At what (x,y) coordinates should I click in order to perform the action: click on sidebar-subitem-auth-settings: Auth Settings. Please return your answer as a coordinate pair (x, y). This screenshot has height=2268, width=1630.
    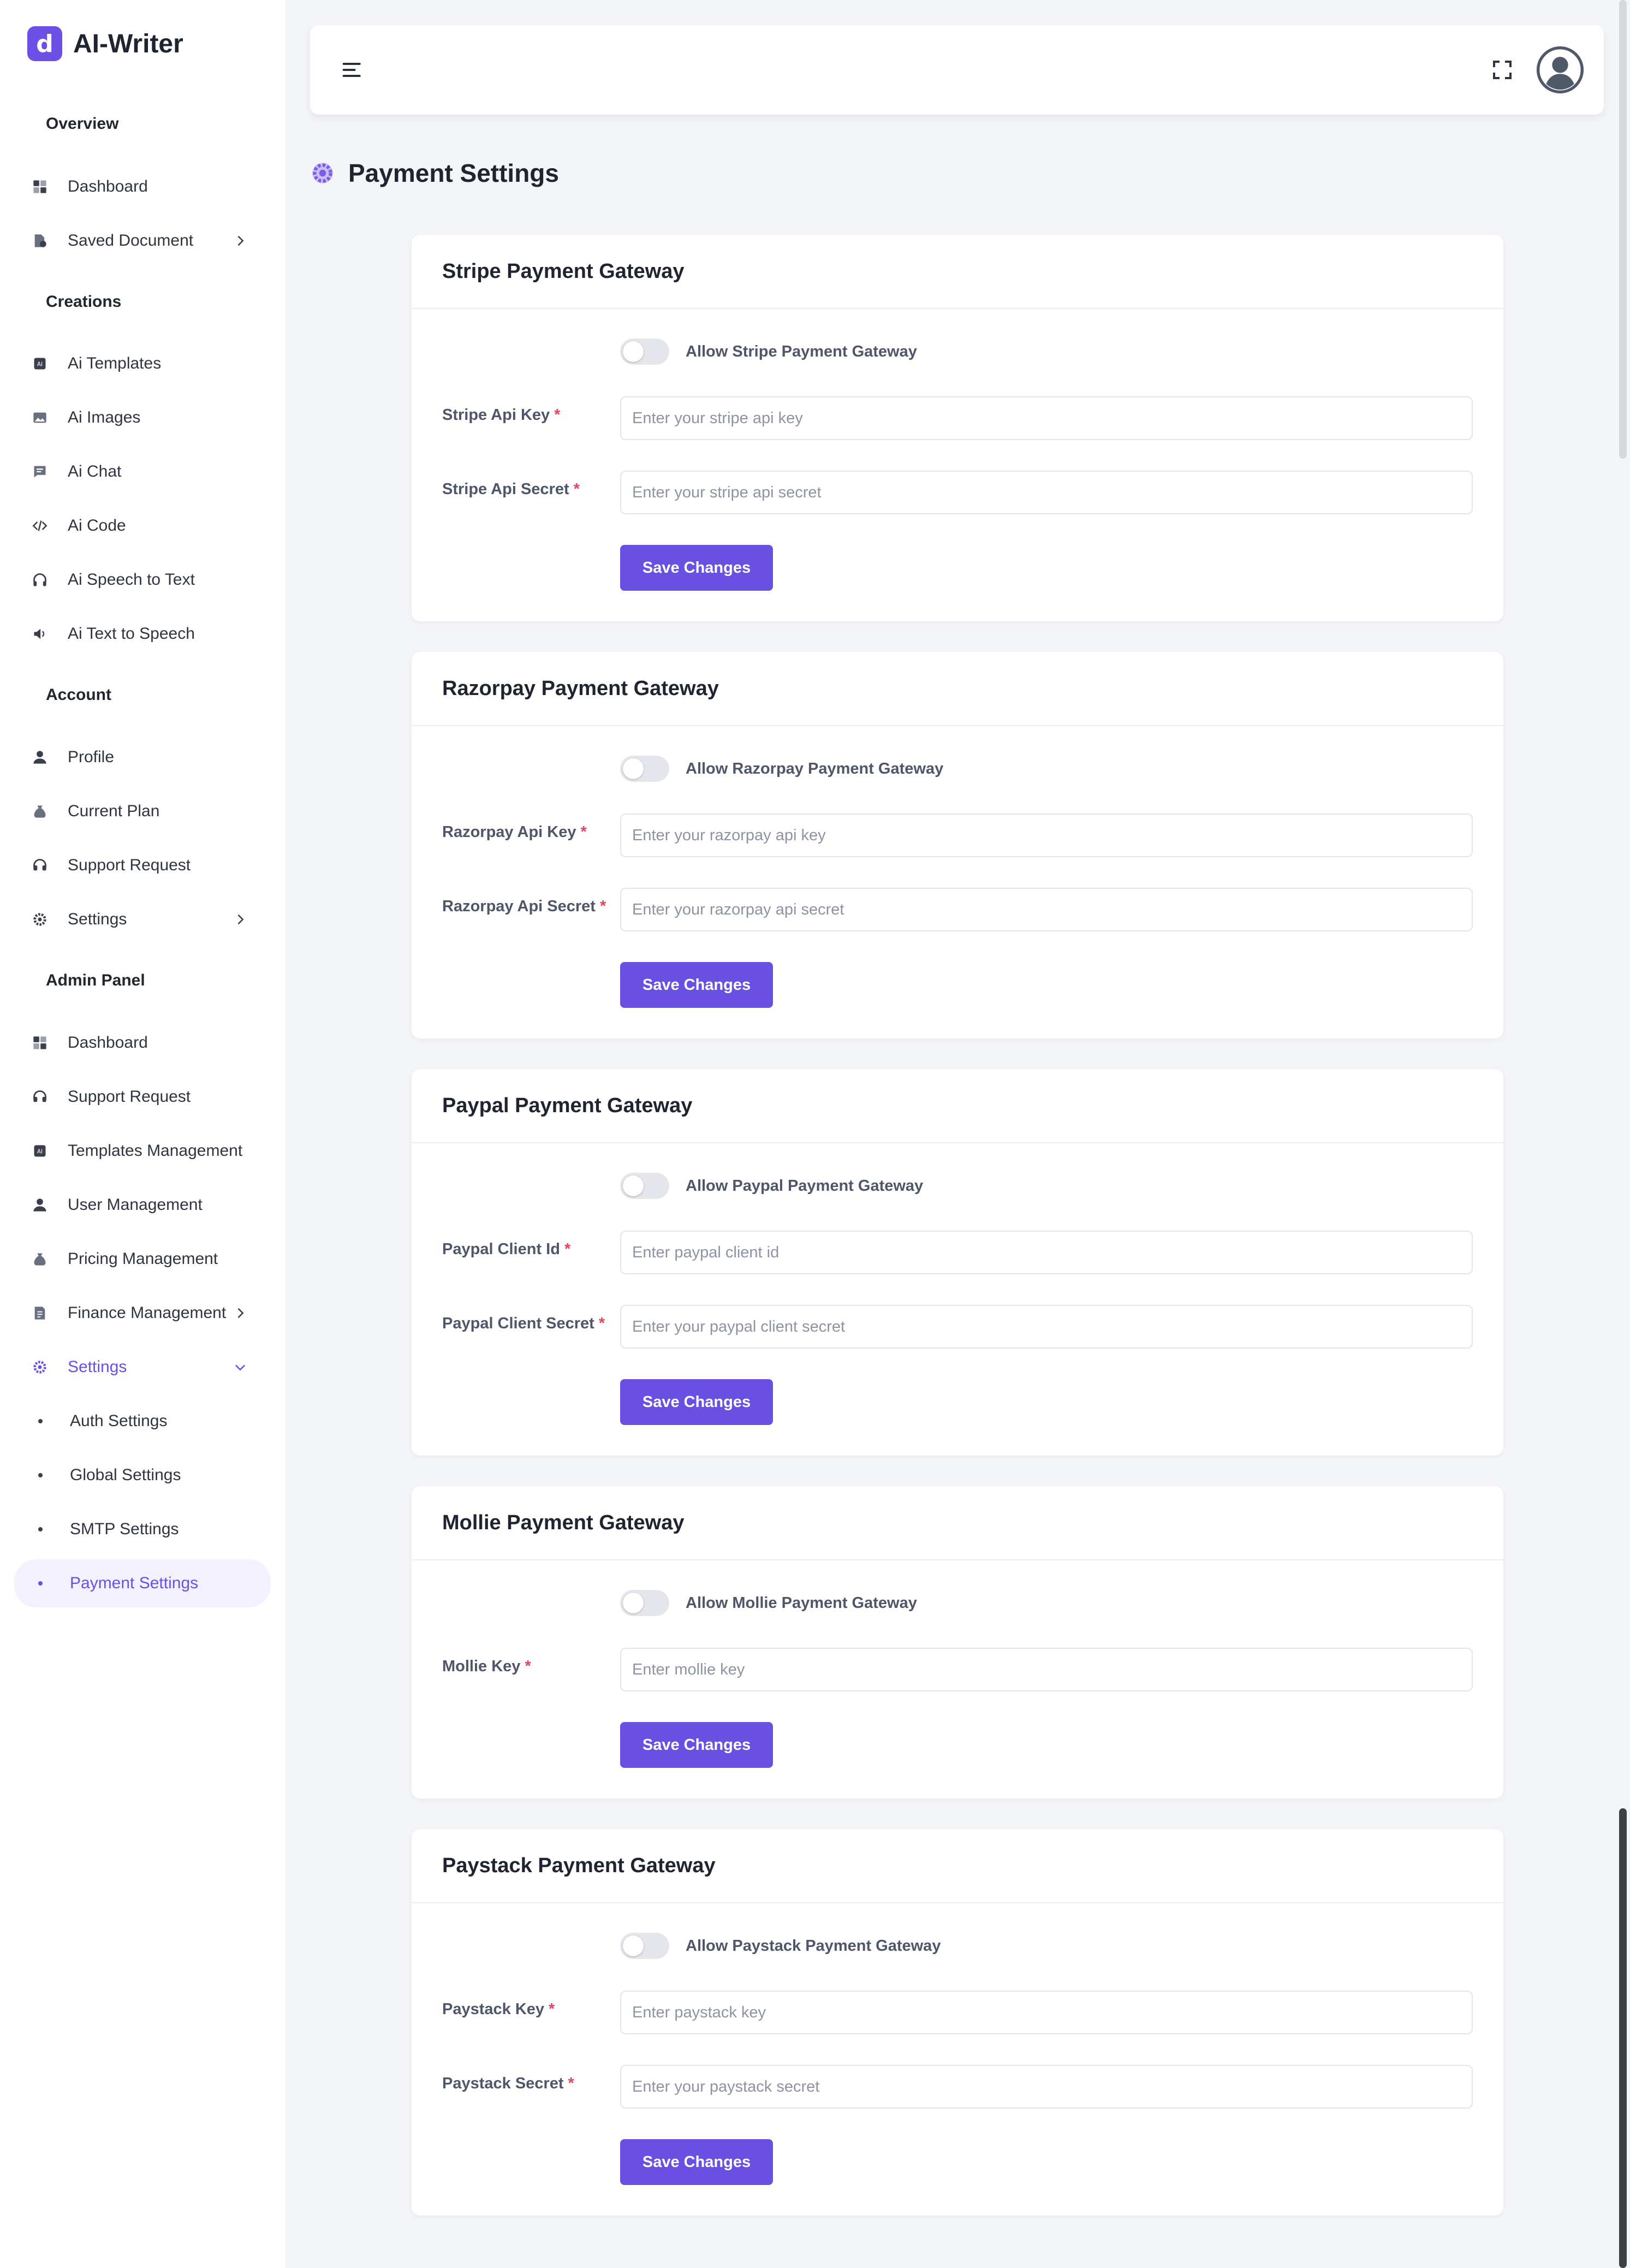
    Looking at the image, I should click on (142, 1421).